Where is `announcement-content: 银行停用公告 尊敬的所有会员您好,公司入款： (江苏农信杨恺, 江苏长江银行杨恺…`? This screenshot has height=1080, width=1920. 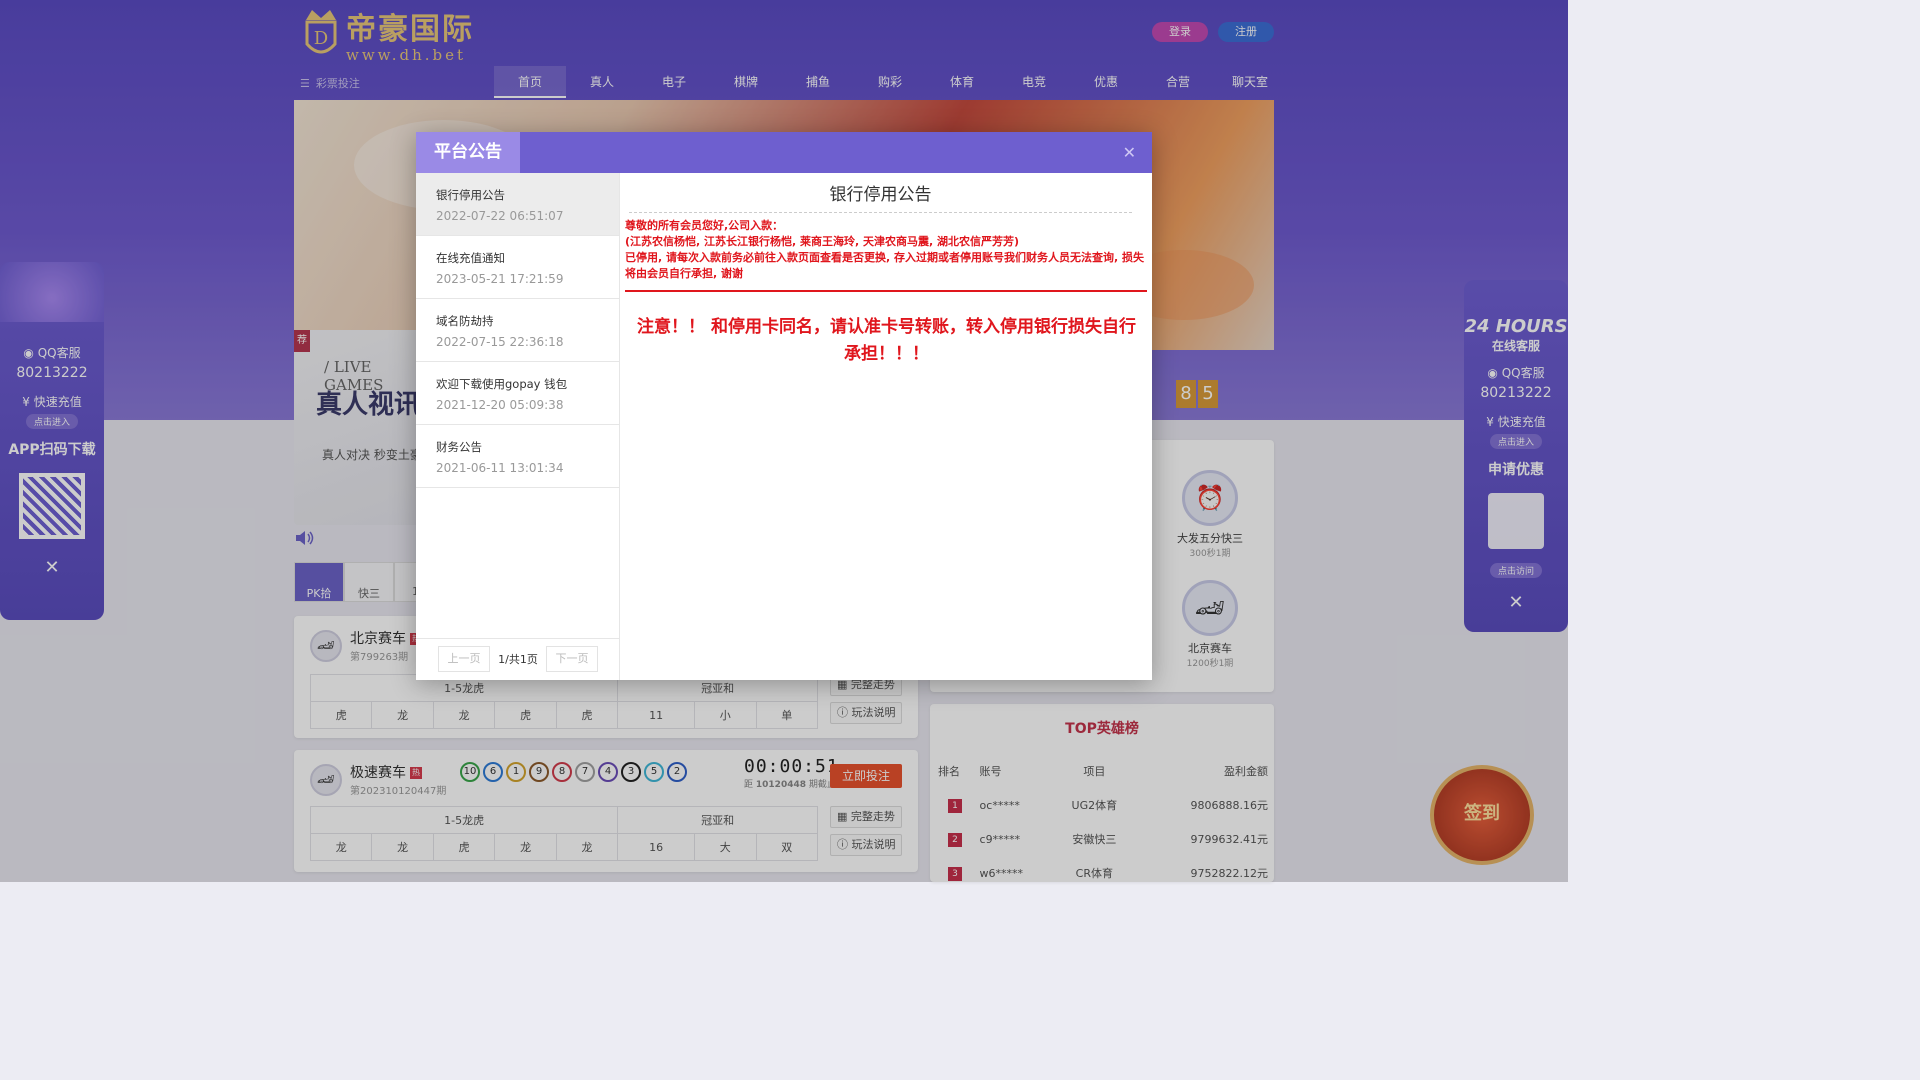 announcement-content: 银行停用公告 尊敬的所有会员您好,公司入款： (江苏农信杨恺, 江苏长江银行杨恺… is located at coordinates (886, 426).